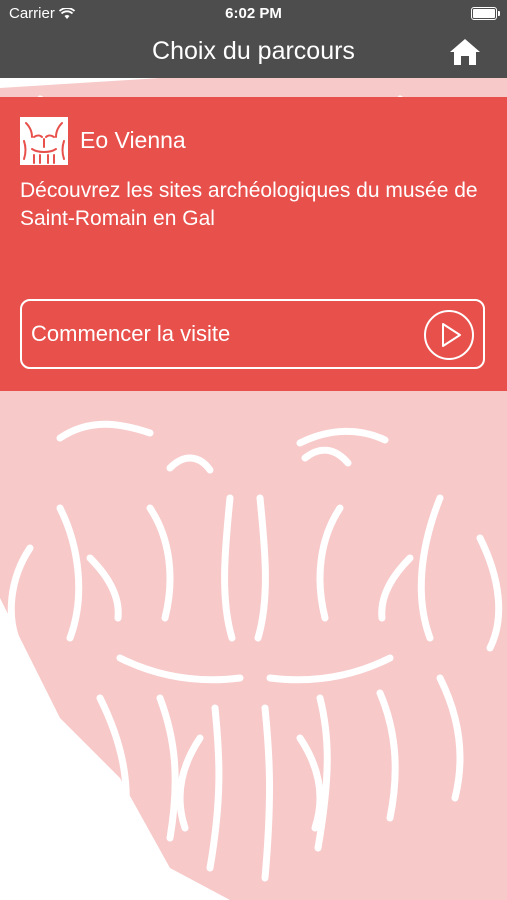 This screenshot has height=900, width=507. Describe the element at coordinates (252, 334) in the screenshot. I see `start-visit-button: Commencer la visite` at that location.